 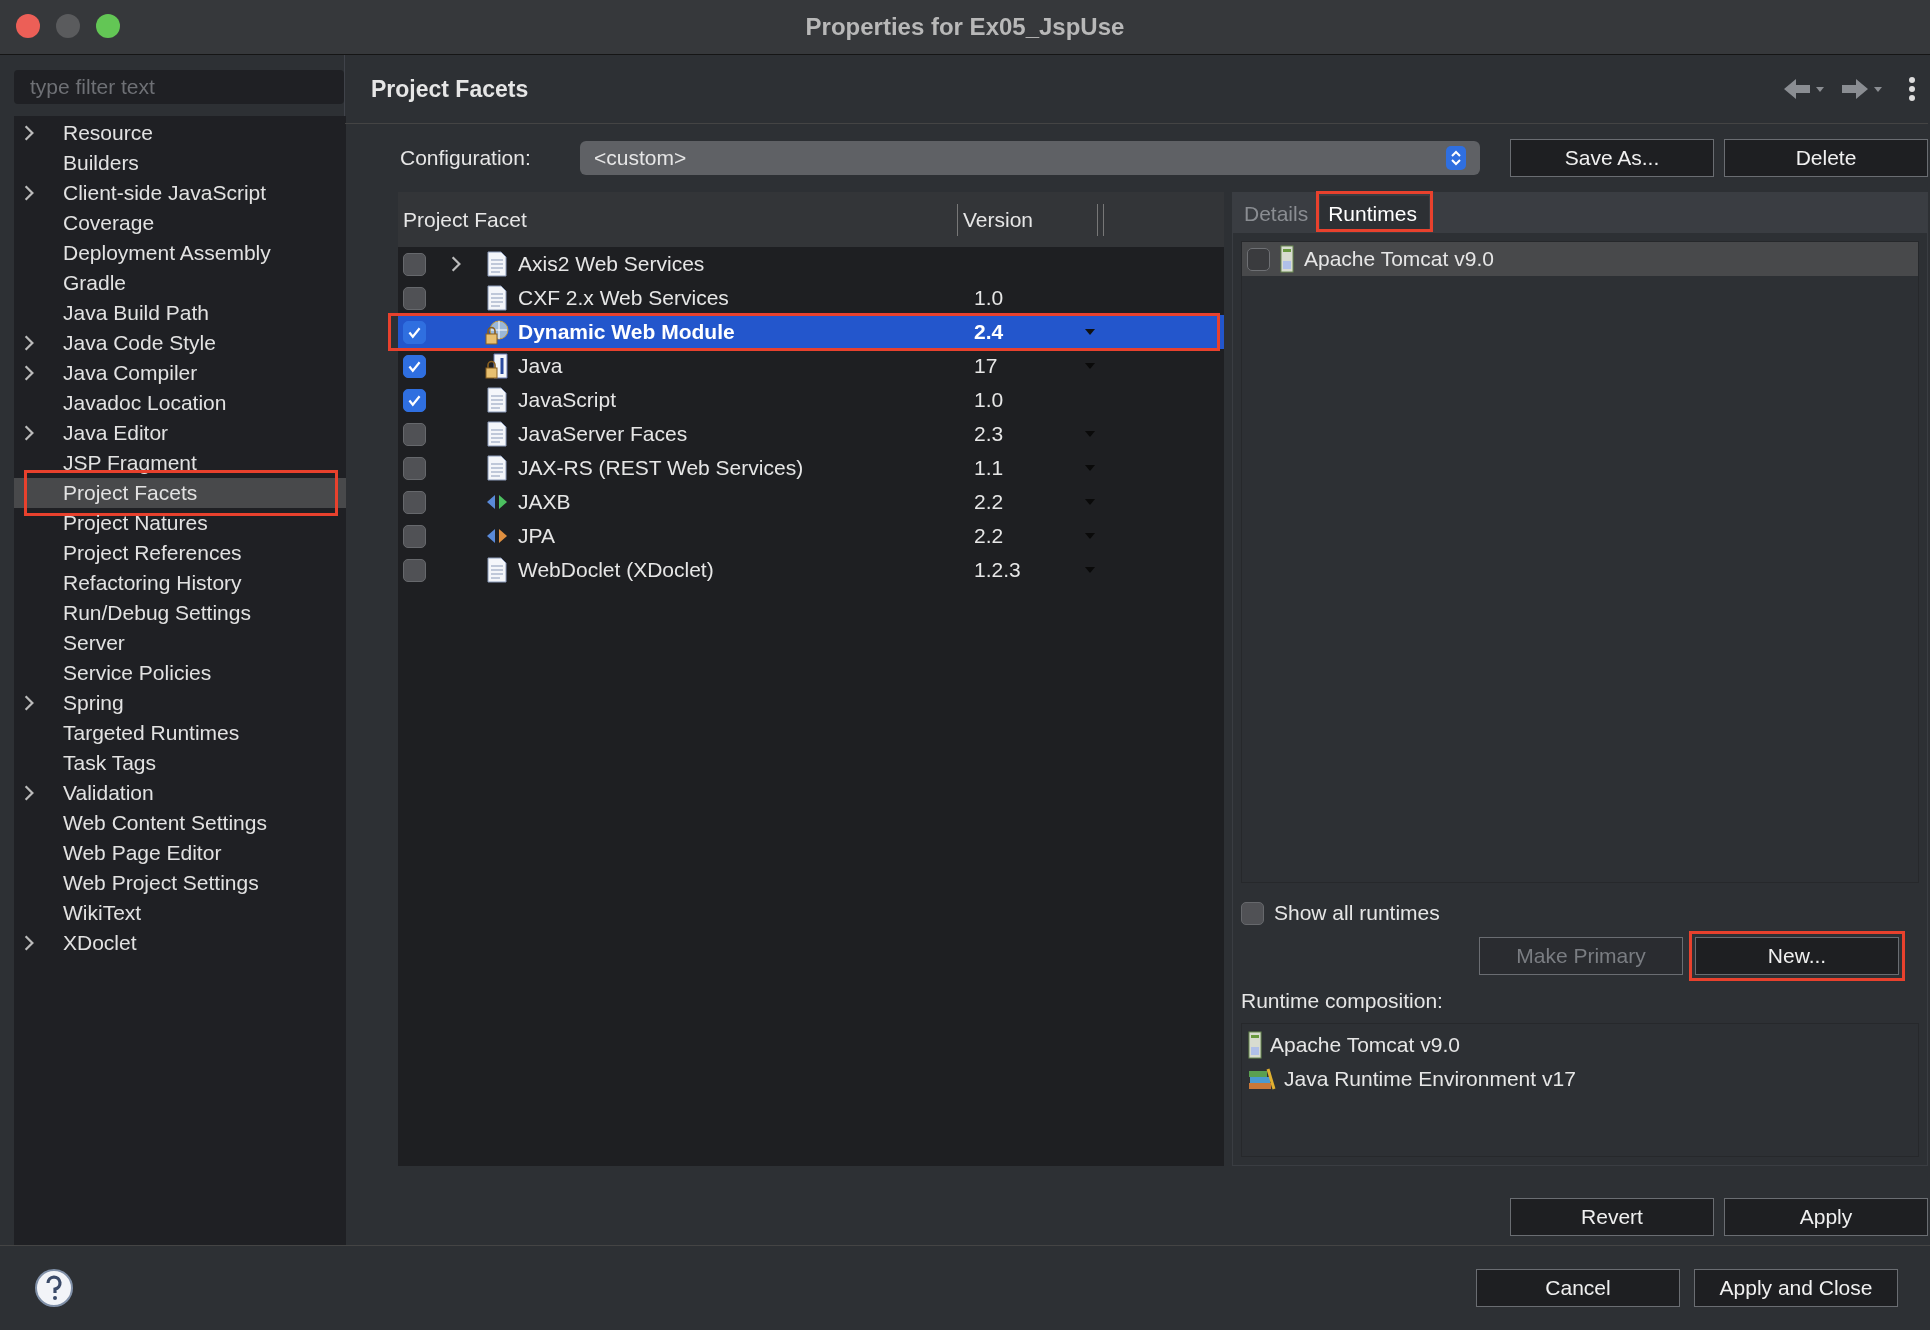 I want to click on category-item: Web Content Settings, so click(x=180, y=823).